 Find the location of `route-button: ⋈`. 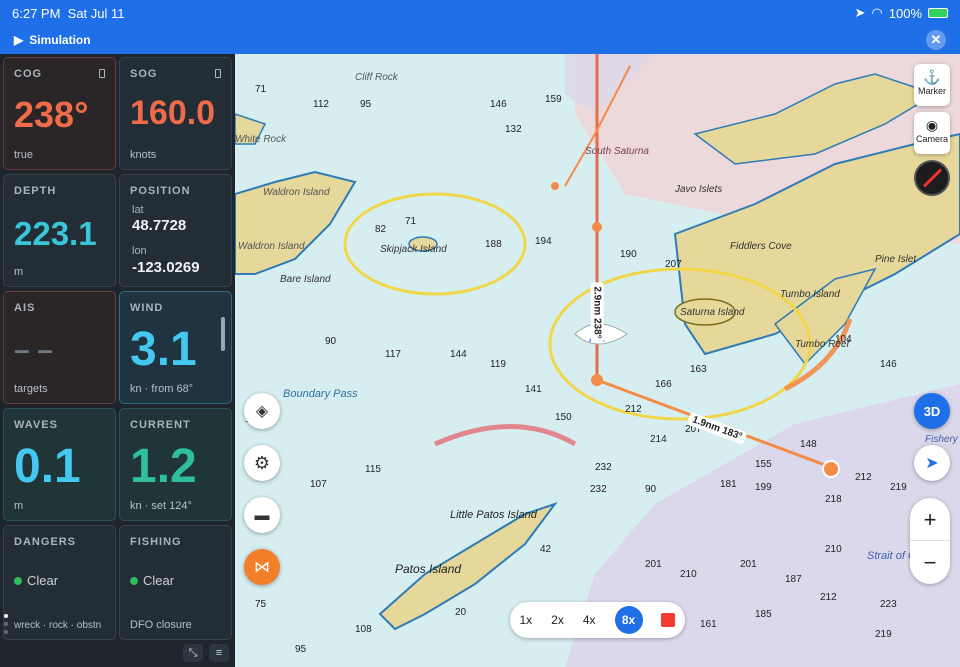

route-button: ⋈ is located at coordinates (262, 567).